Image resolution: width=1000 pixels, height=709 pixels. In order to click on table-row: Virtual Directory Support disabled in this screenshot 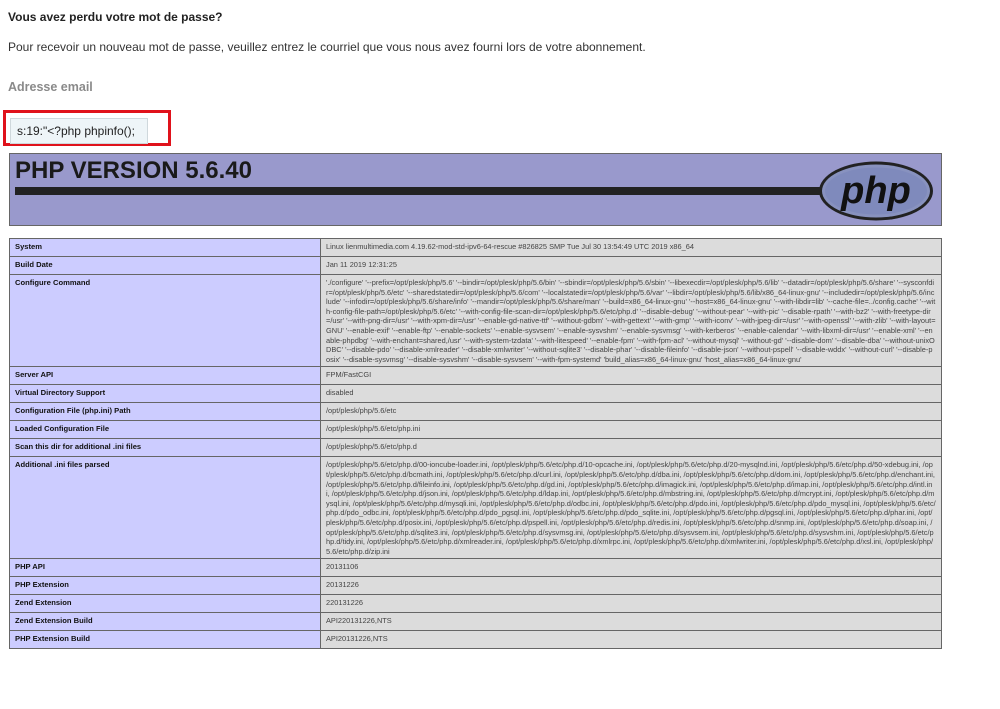, I will do `click(475, 394)`.